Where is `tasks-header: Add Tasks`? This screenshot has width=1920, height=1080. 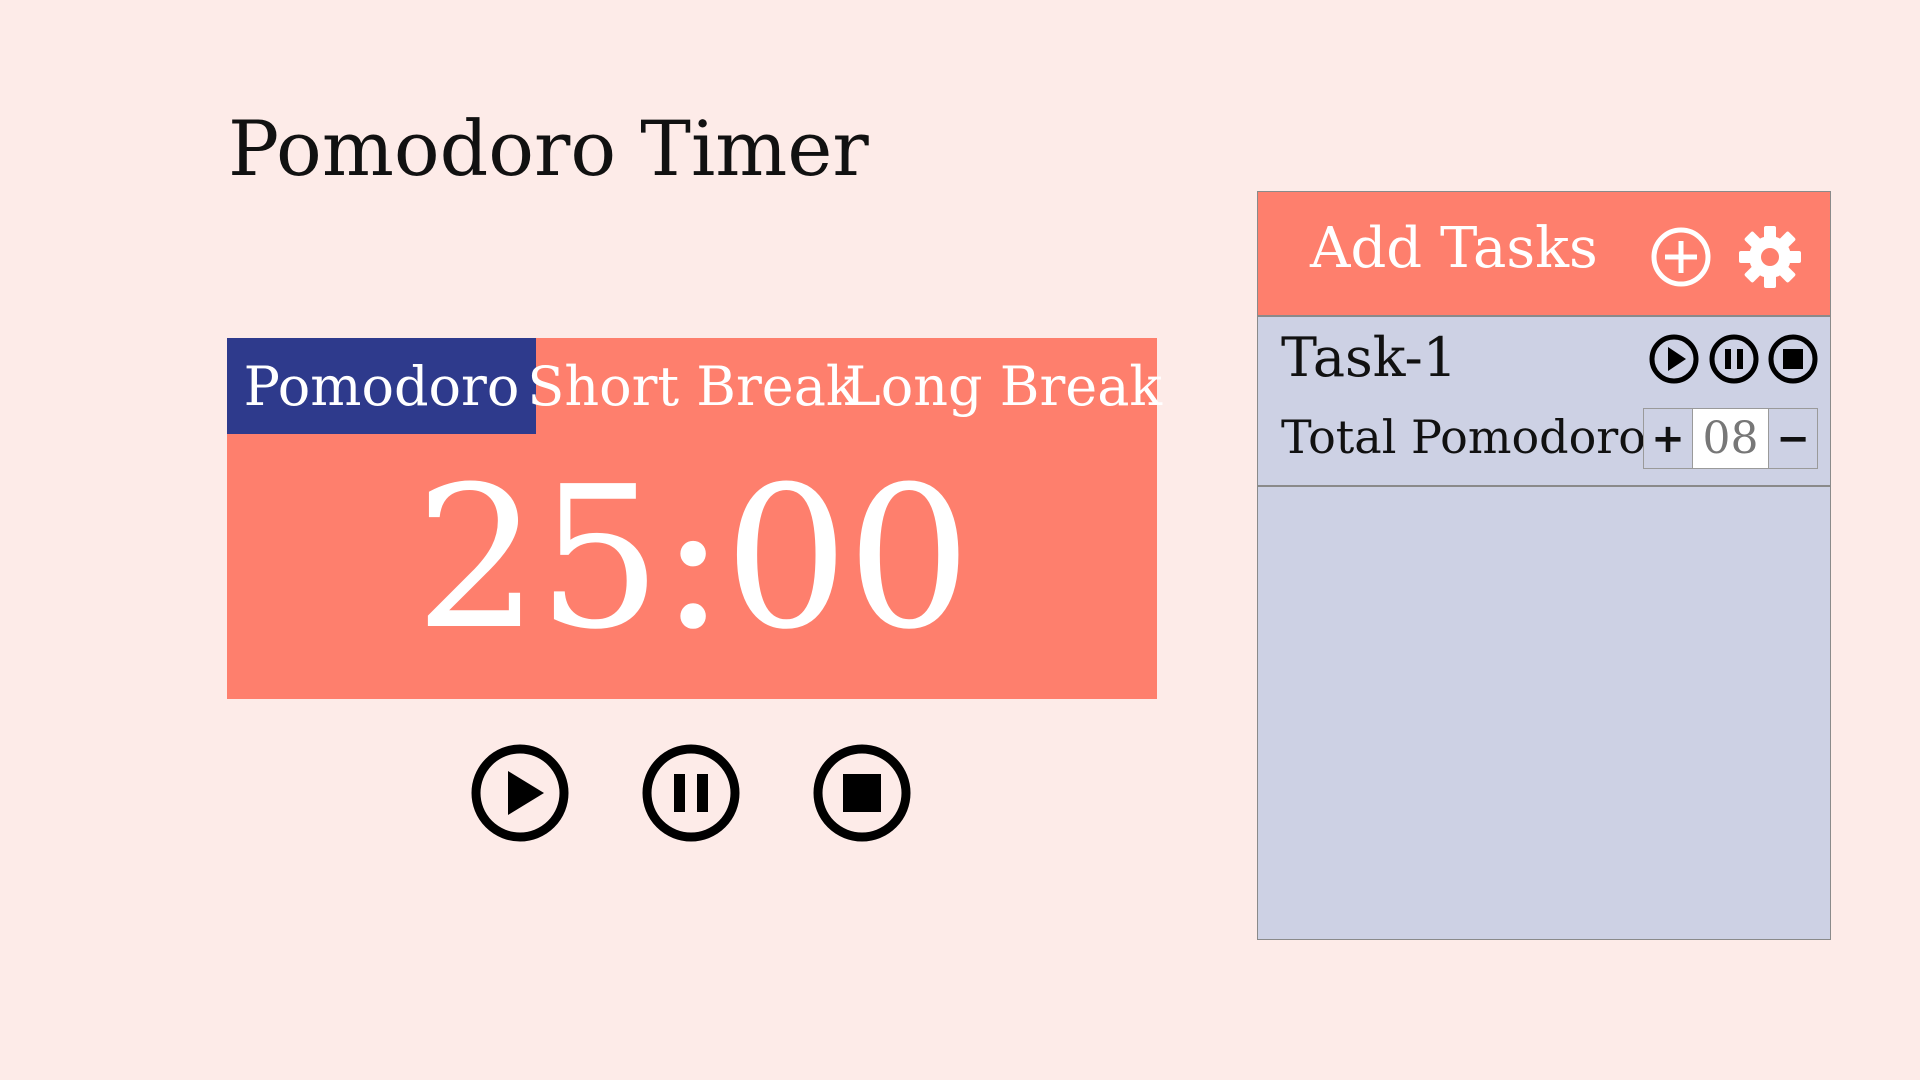 tasks-header: Add Tasks is located at coordinates (1544, 254).